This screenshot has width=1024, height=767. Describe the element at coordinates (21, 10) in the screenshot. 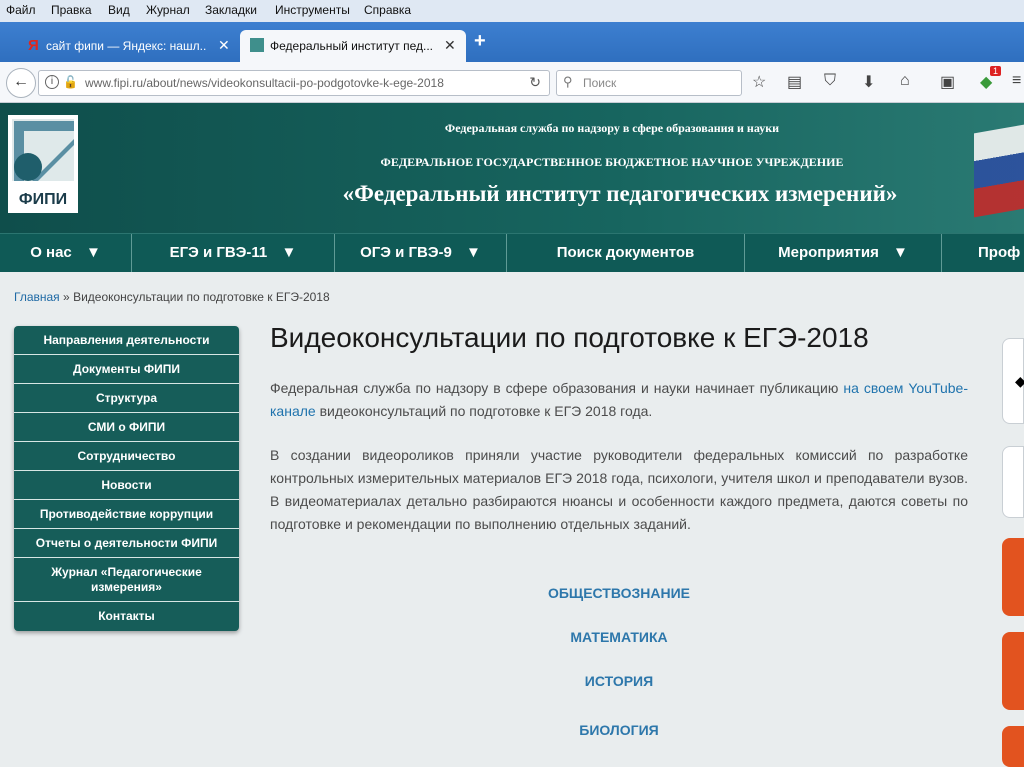

I see `menu-file: Файл` at that location.